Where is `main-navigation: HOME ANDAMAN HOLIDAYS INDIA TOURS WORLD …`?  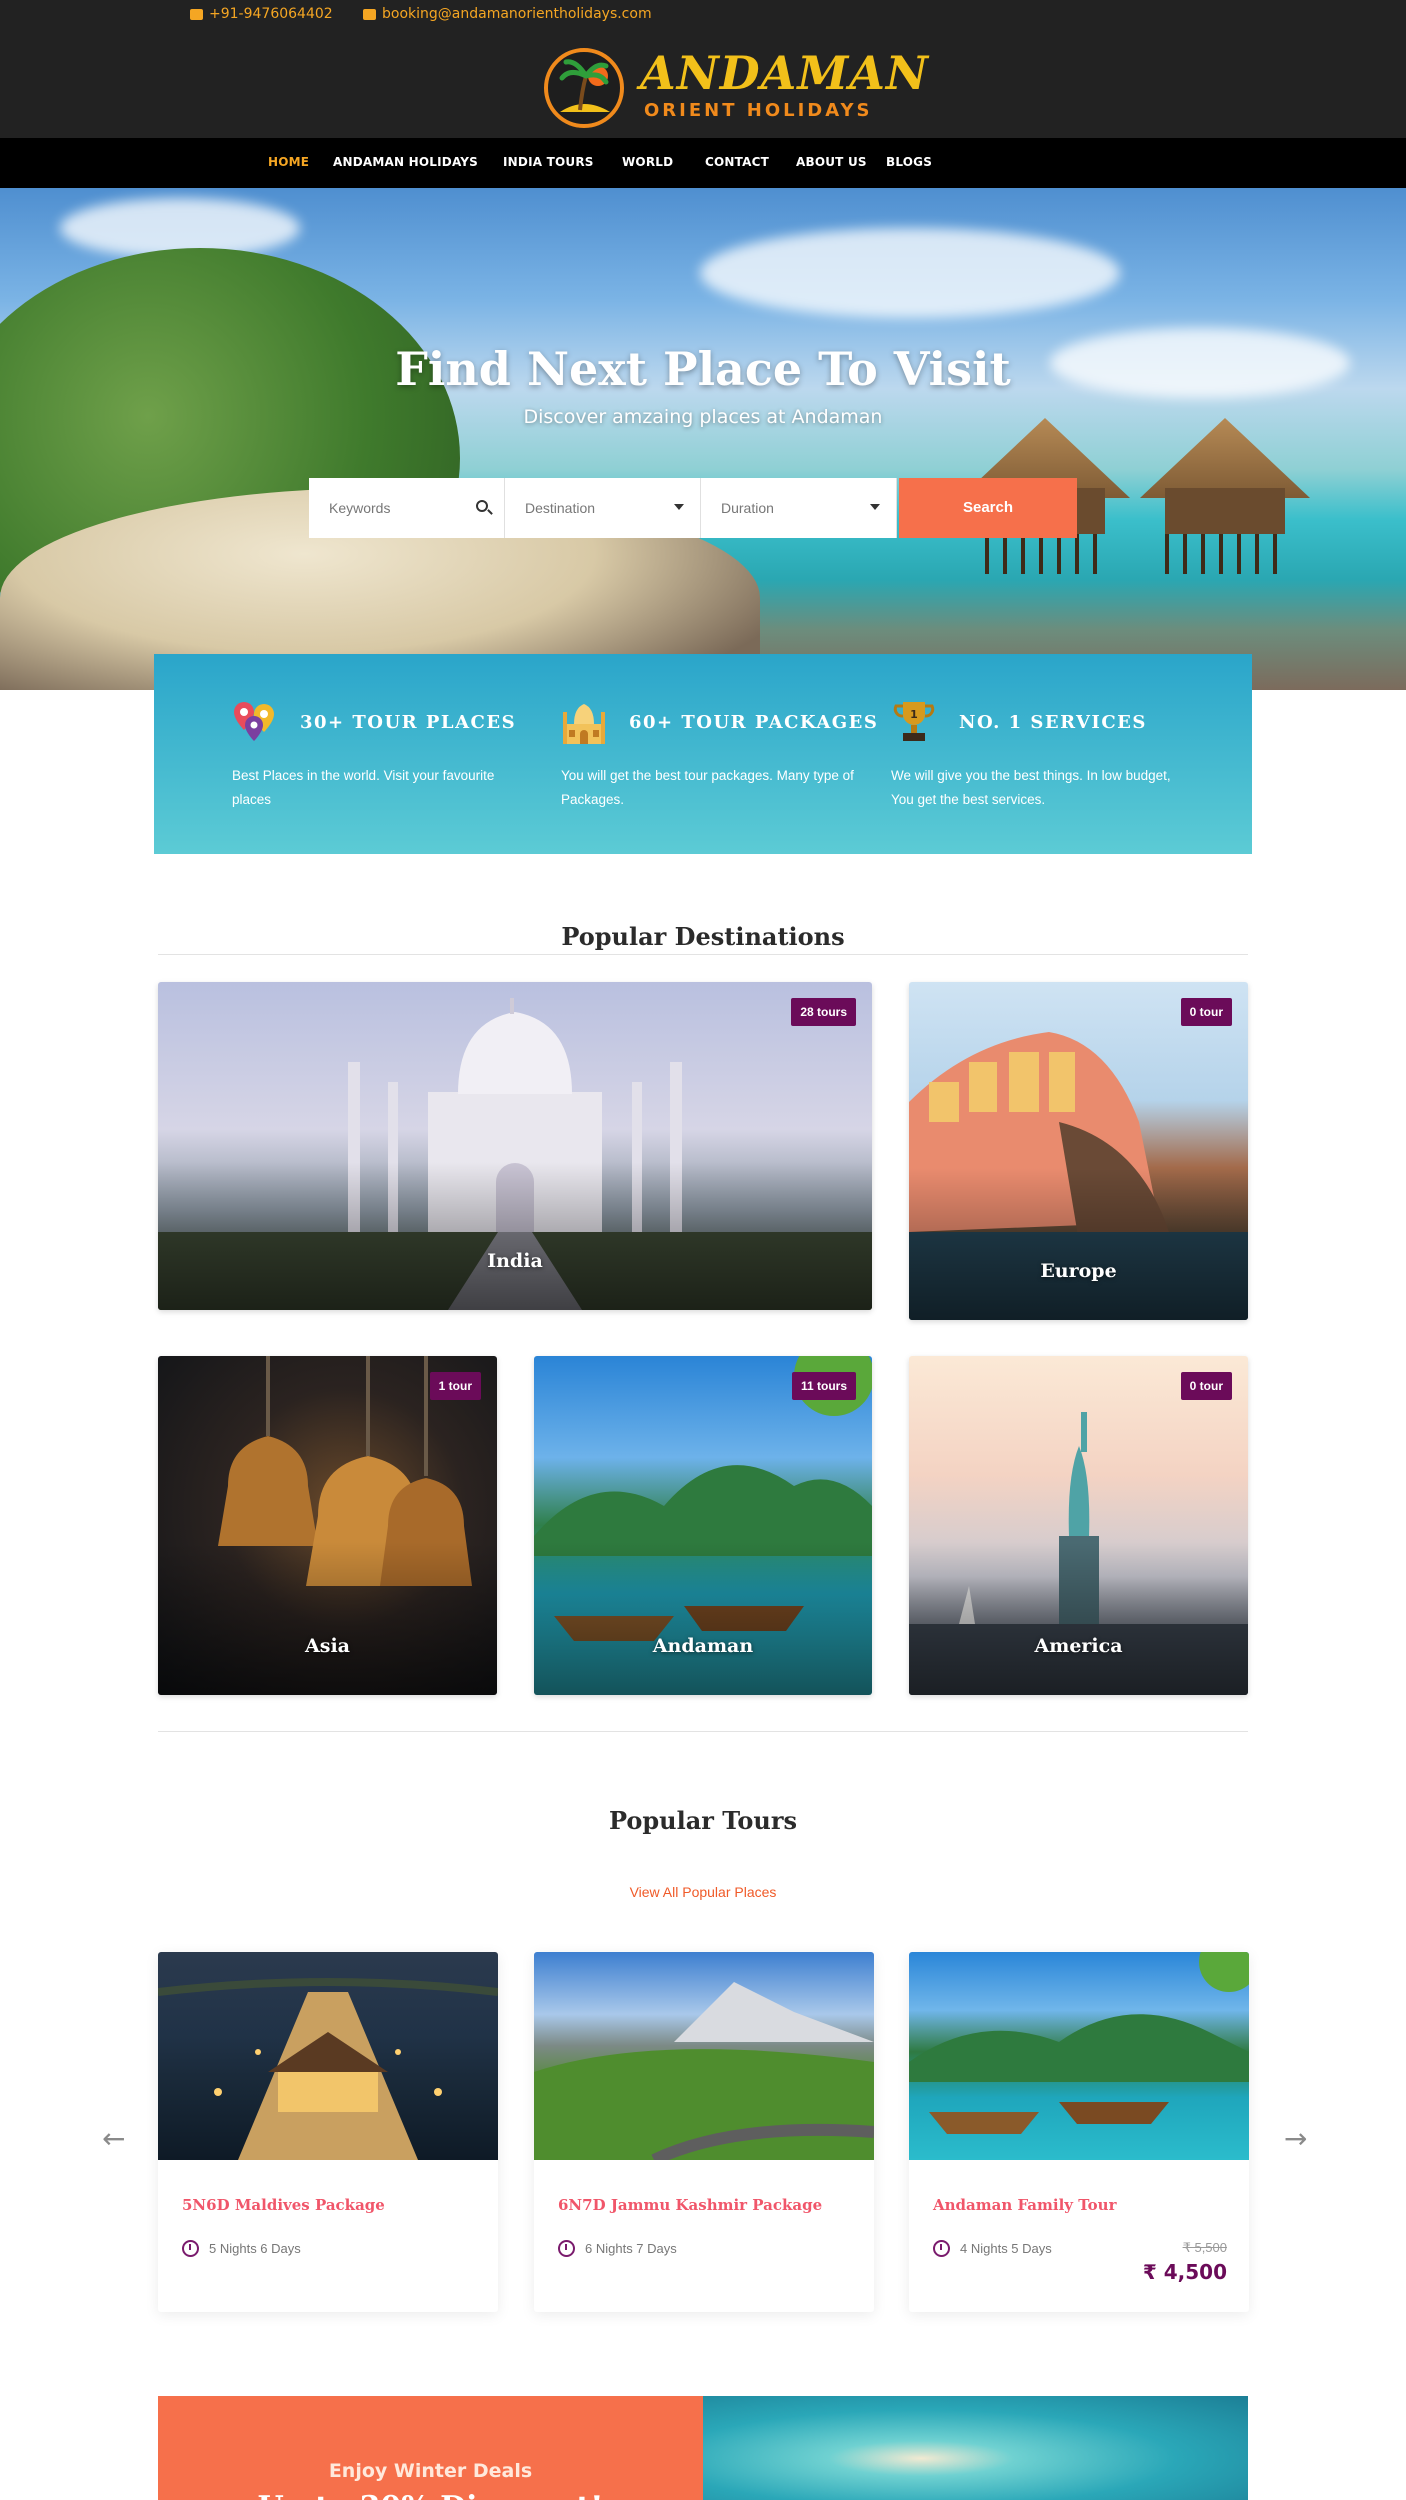 main-navigation: HOME ANDAMAN HOLIDAYS INDIA TOURS WORLD … is located at coordinates (703, 163).